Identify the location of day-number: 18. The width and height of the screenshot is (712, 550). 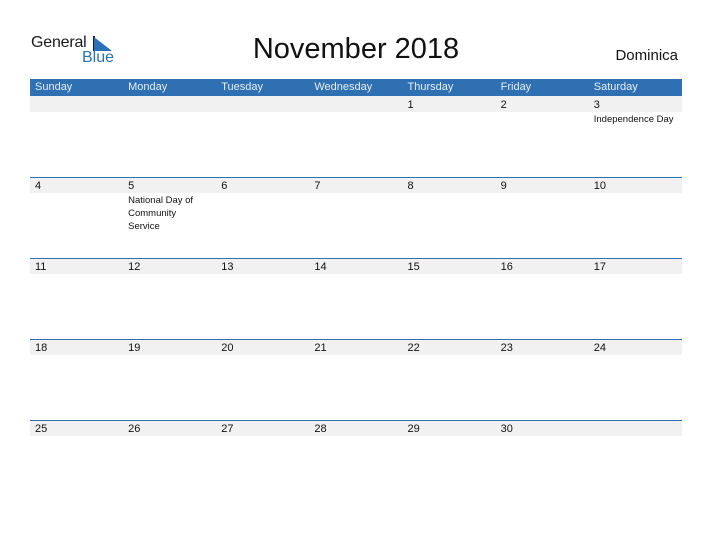
(41, 348).